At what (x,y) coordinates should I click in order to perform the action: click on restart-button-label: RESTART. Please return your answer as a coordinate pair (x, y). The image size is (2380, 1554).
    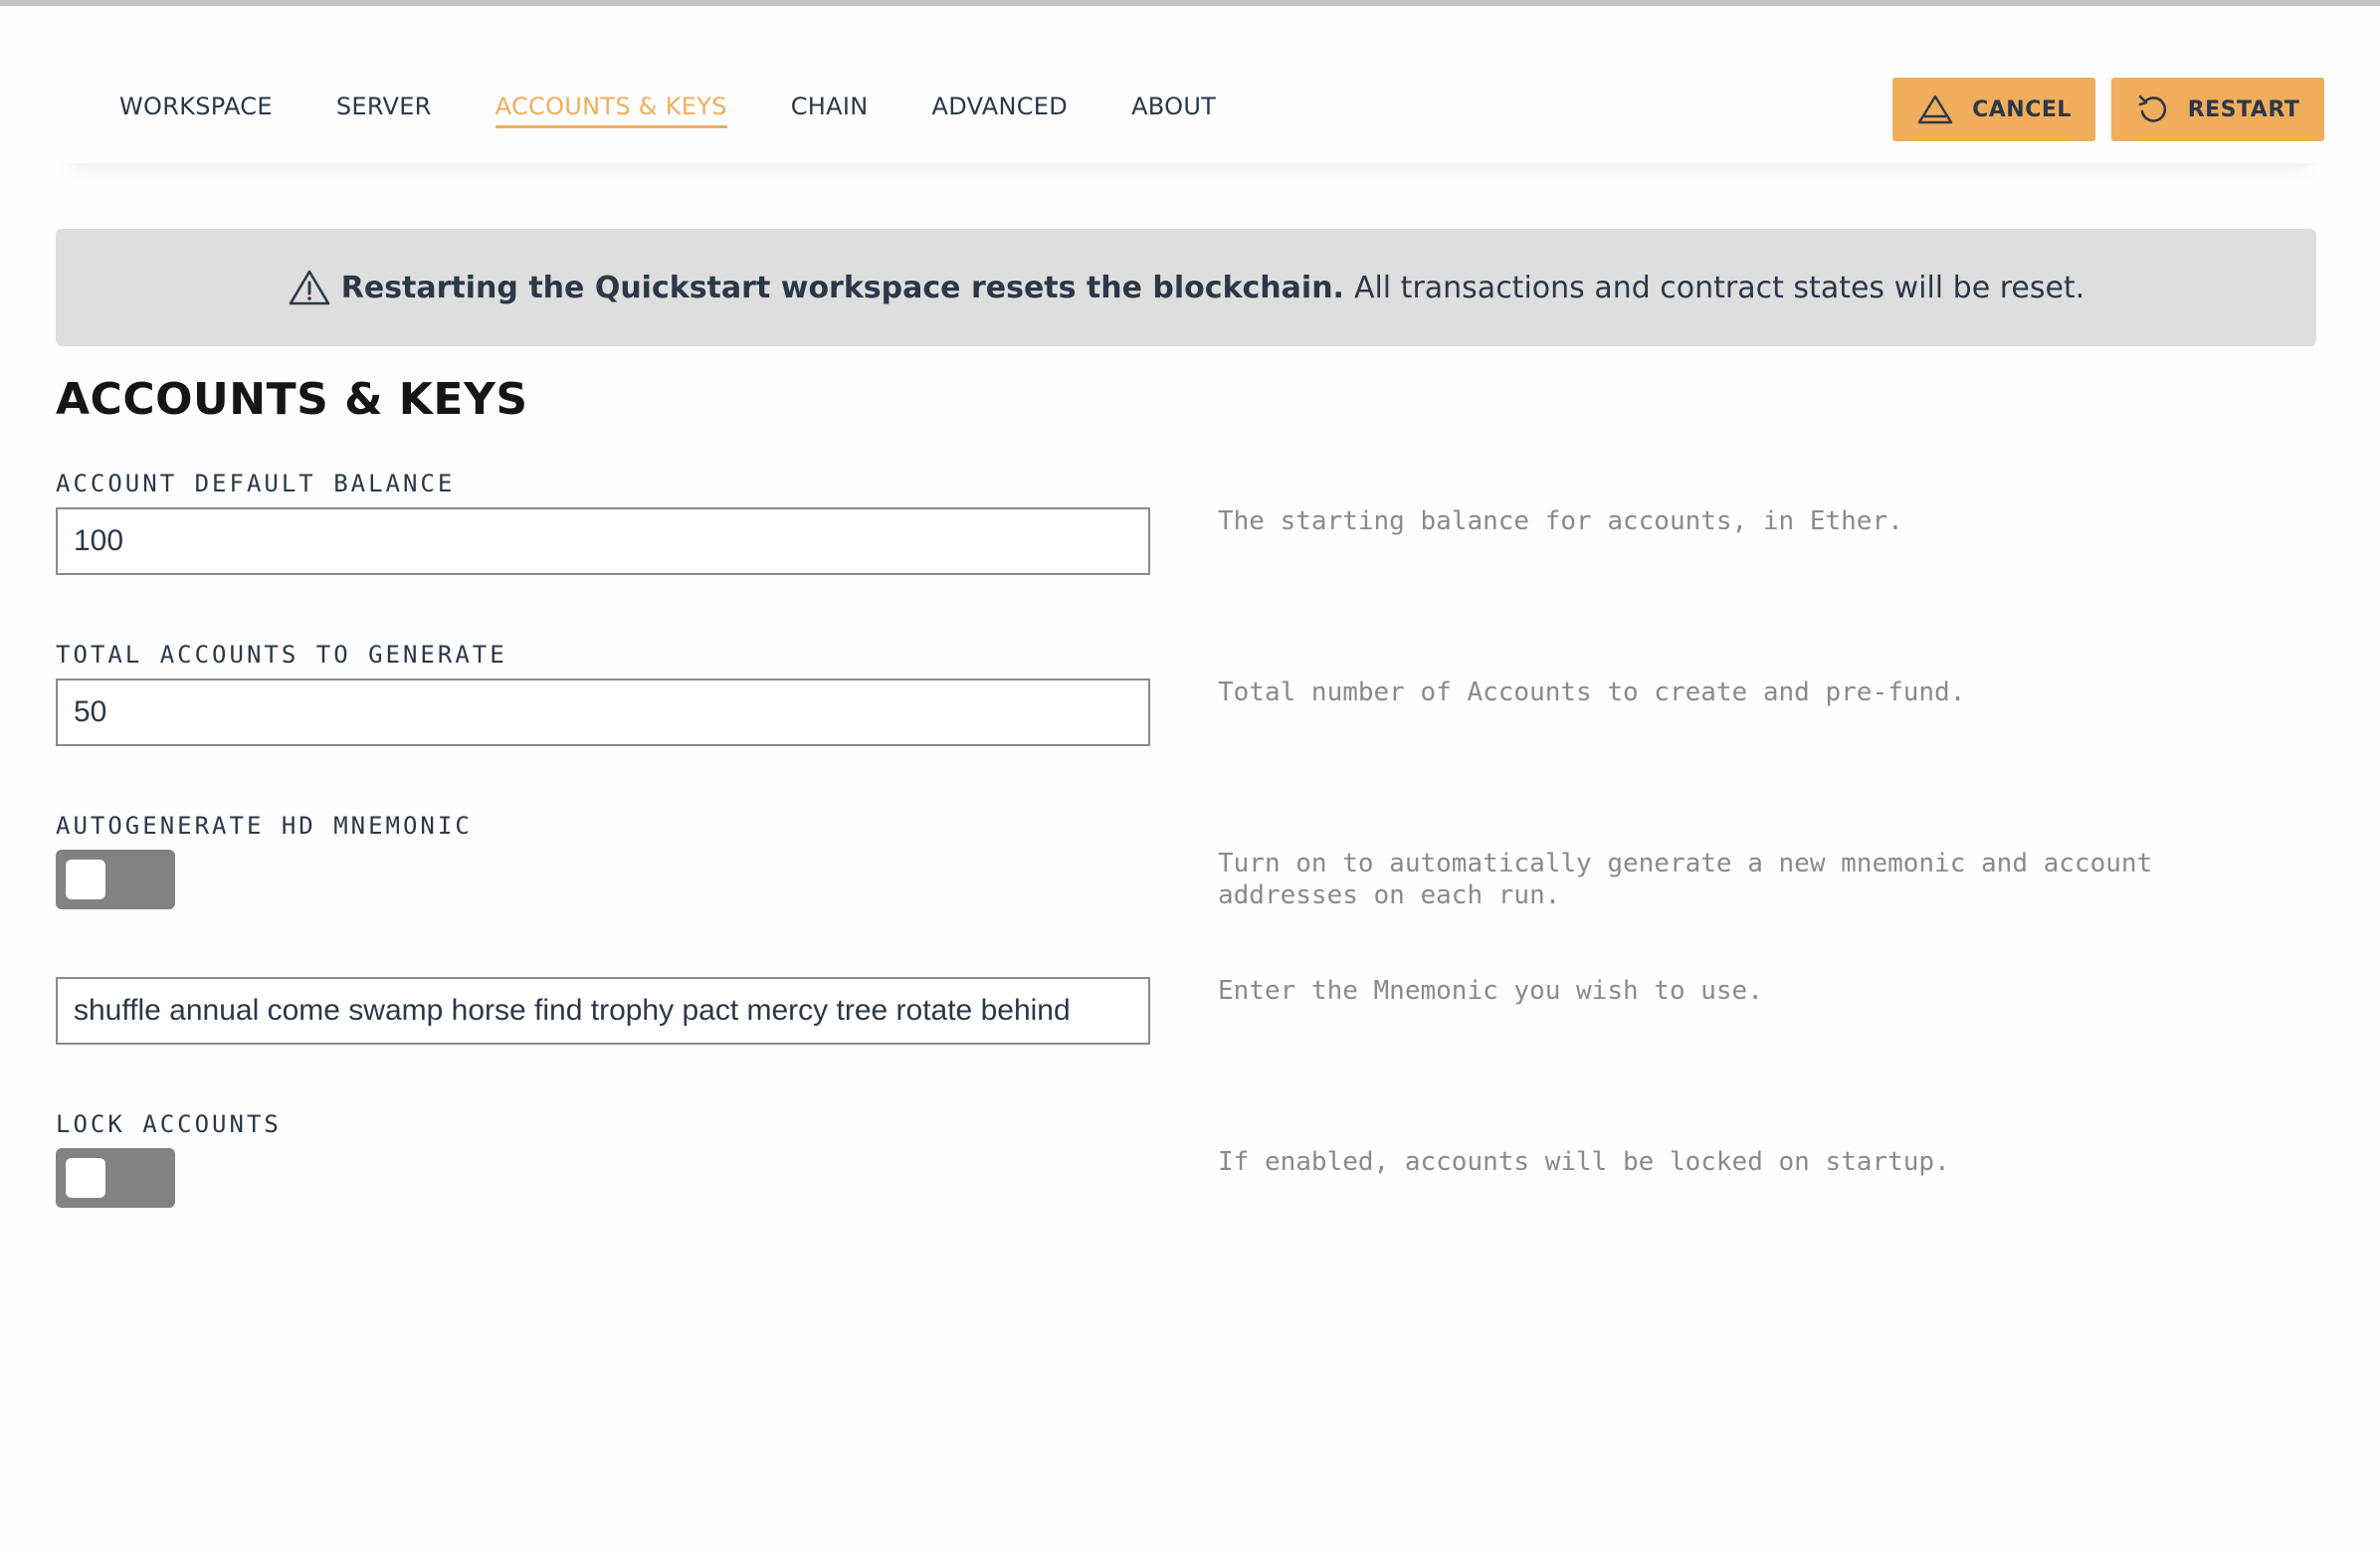
    Looking at the image, I should click on (2243, 109).